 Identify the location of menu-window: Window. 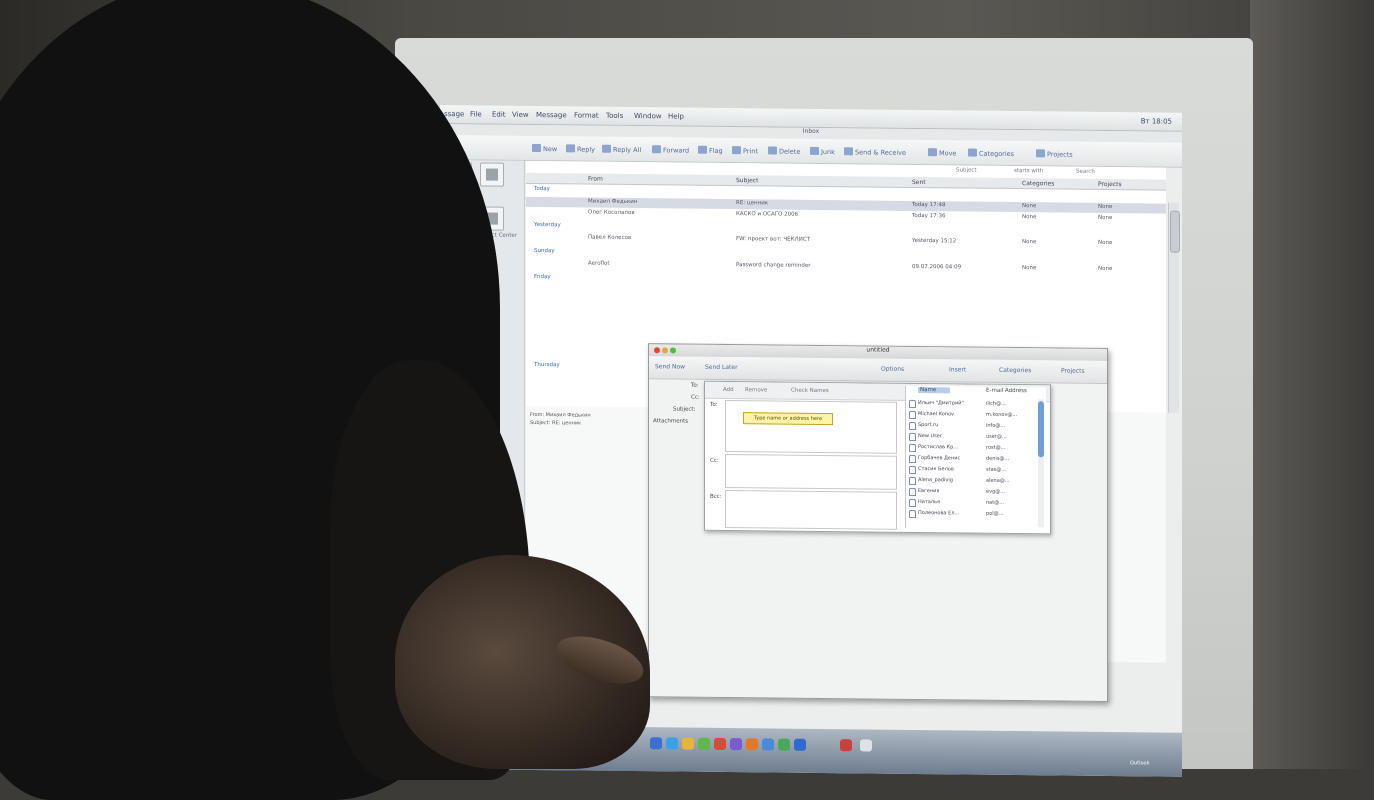
(648, 116).